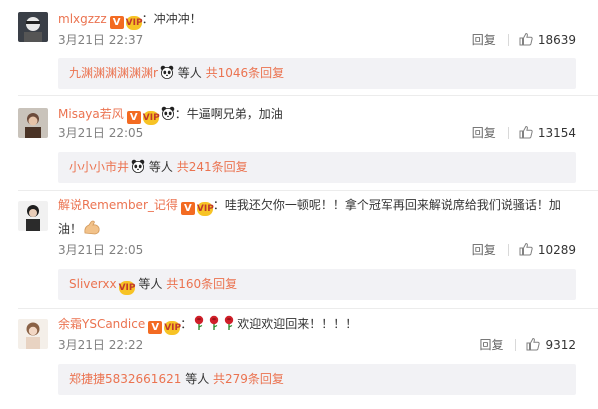 Image resolution: width=598 pixels, height=409 pixels. What do you see at coordinates (177, 19) in the screenshot?
I see `comment-text: 冲冲冲！` at bounding box center [177, 19].